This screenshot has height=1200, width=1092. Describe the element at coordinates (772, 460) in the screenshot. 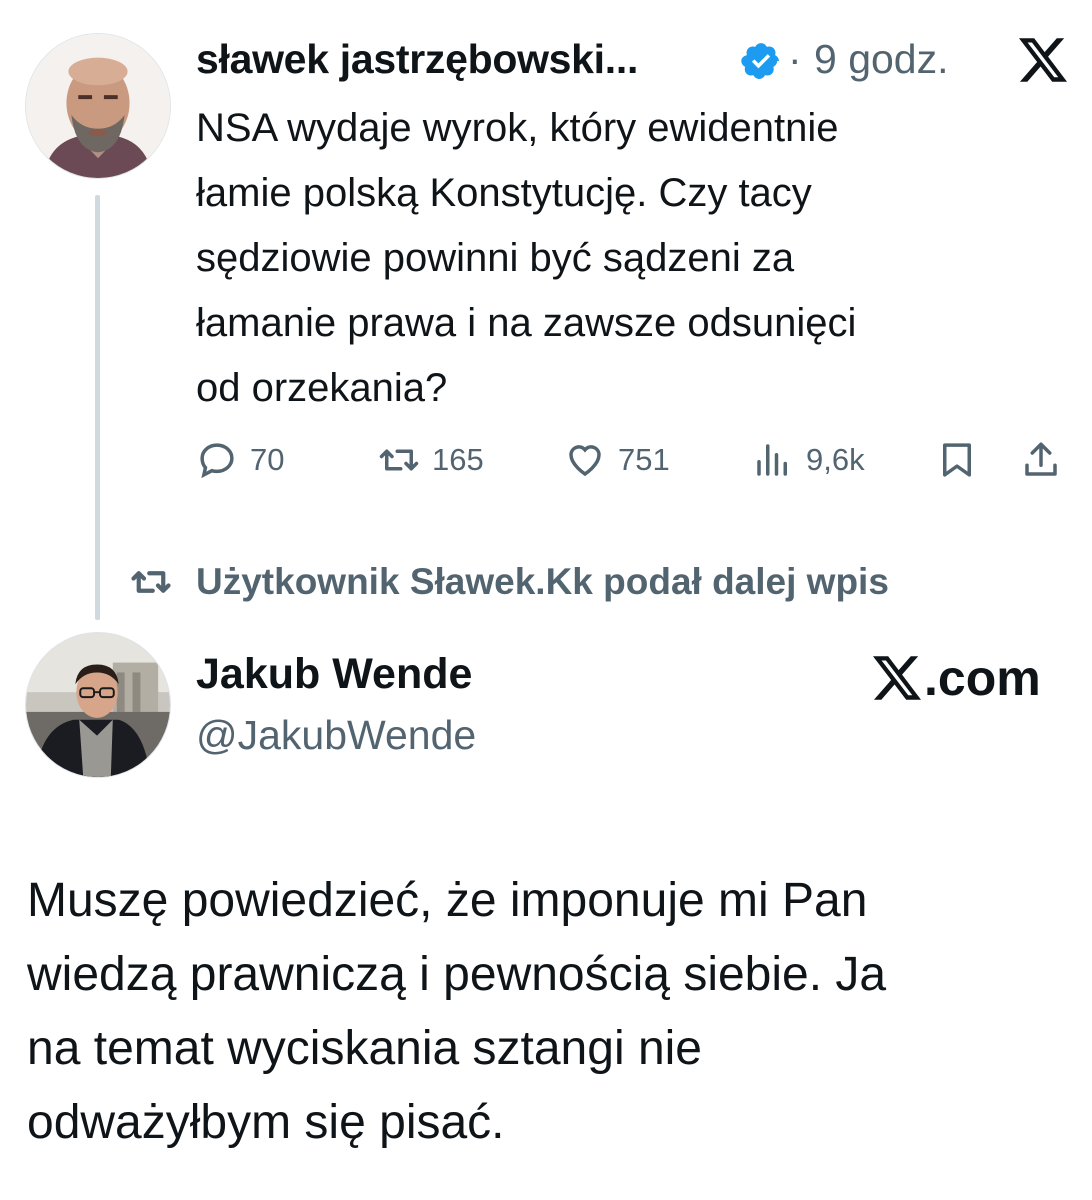

I see `views-icon` at that location.